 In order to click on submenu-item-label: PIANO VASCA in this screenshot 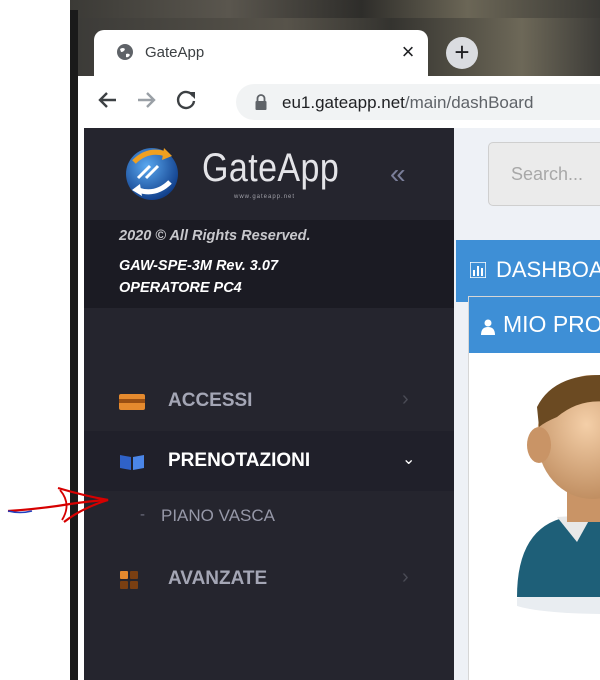, I will do `click(218, 515)`.